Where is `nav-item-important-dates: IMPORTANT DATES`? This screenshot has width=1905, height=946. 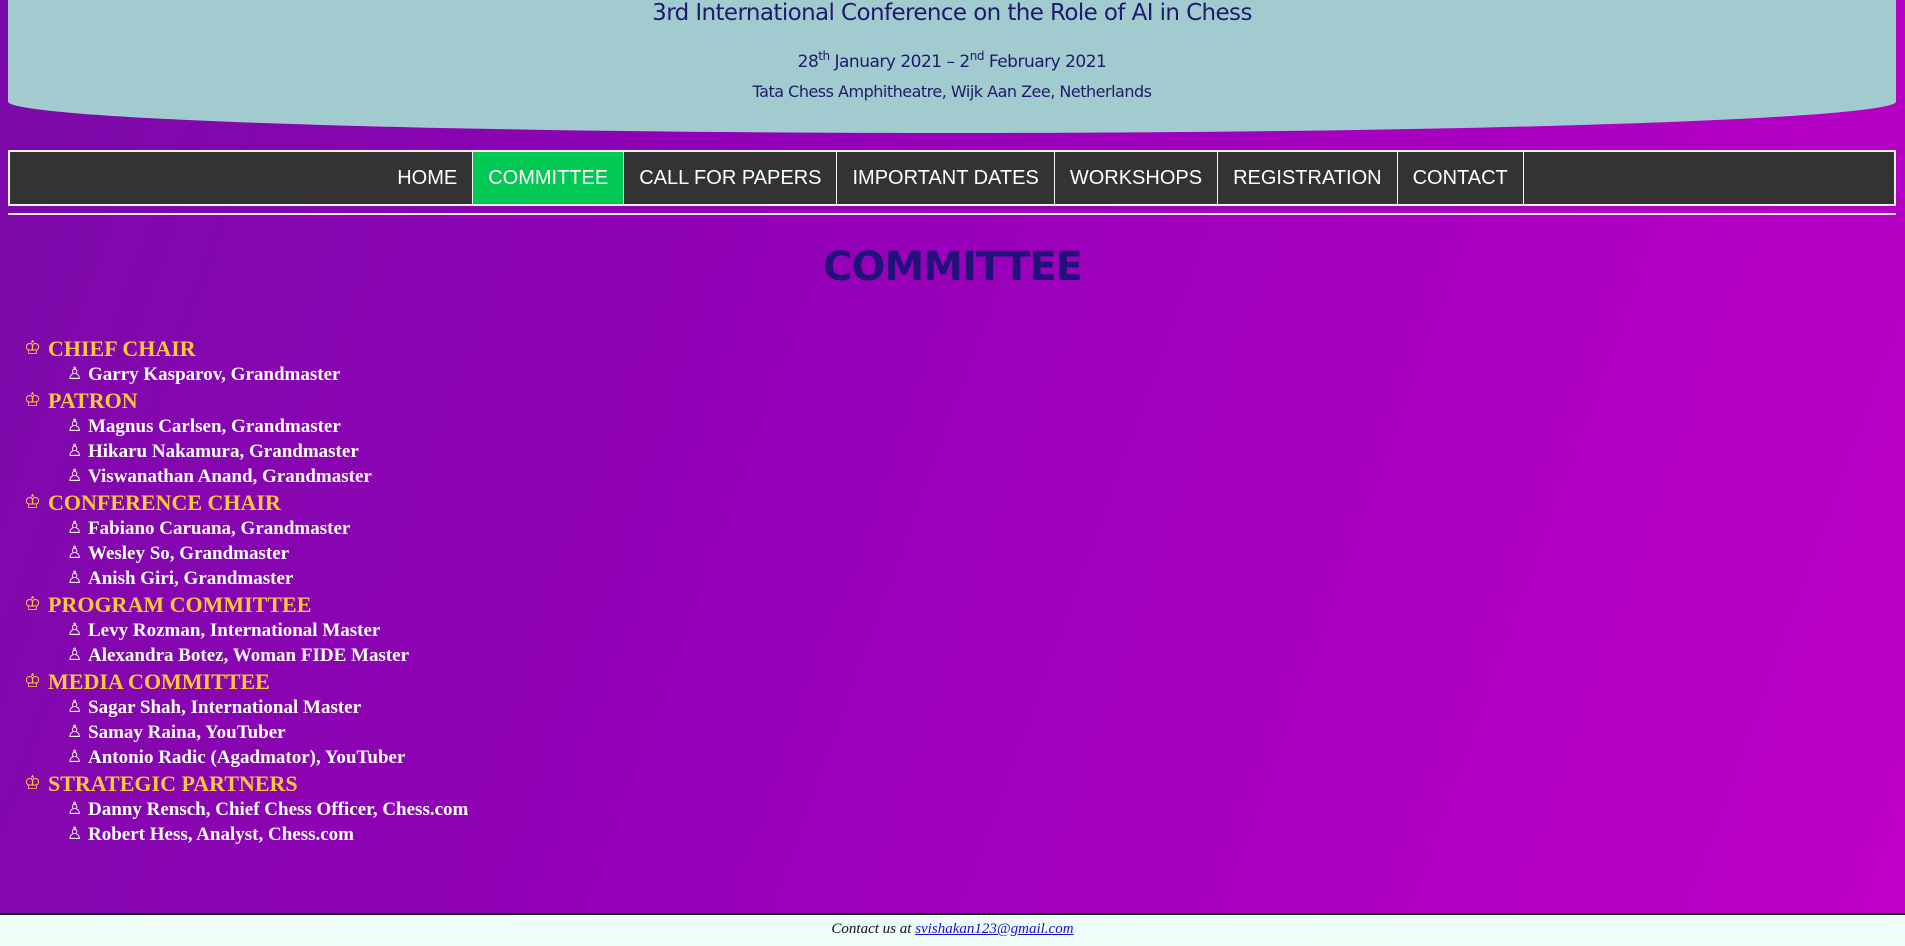
nav-item-important-dates: IMPORTANT DATES is located at coordinates (944, 178).